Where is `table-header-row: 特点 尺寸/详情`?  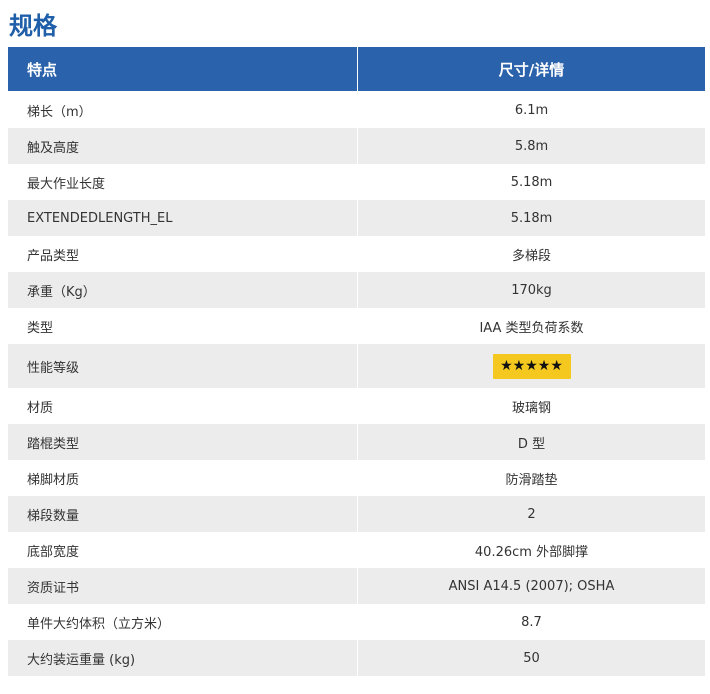
table-header-row: 特点 尺寸/详情 is located at coordinates (357, 69).